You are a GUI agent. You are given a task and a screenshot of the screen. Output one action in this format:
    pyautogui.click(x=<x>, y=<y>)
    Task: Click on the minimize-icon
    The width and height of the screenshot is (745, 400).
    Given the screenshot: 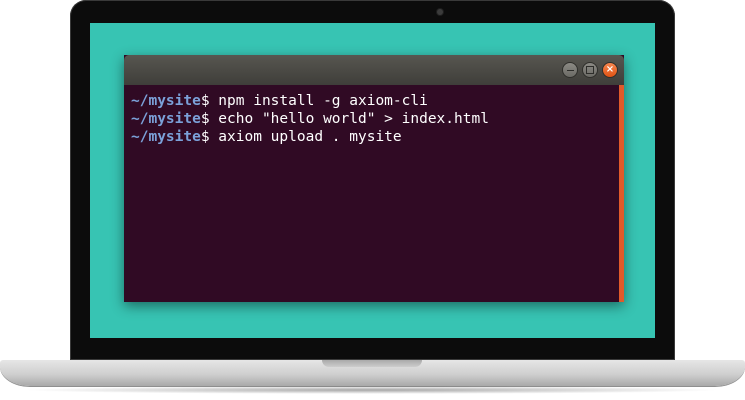 What is the action you would take?
    pyautogui.click(x=570, y=70)
    